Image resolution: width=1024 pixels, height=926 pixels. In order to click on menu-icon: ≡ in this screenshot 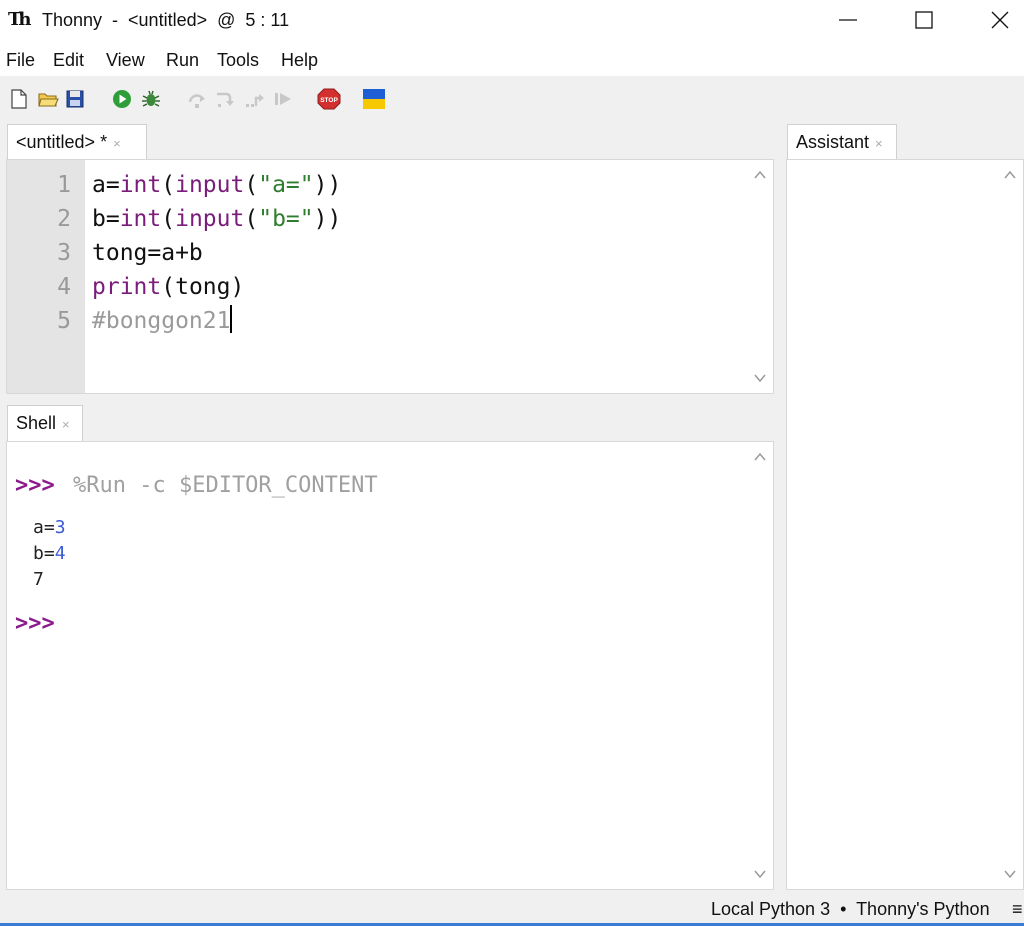, I will do `click(1017, 909)`.